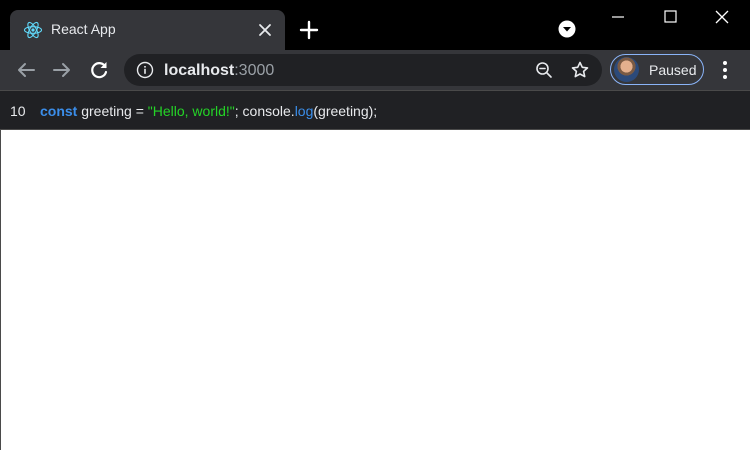 This screenshot has height=450, width=750. I want to click on arrow-left-icon, so click(26, 70).